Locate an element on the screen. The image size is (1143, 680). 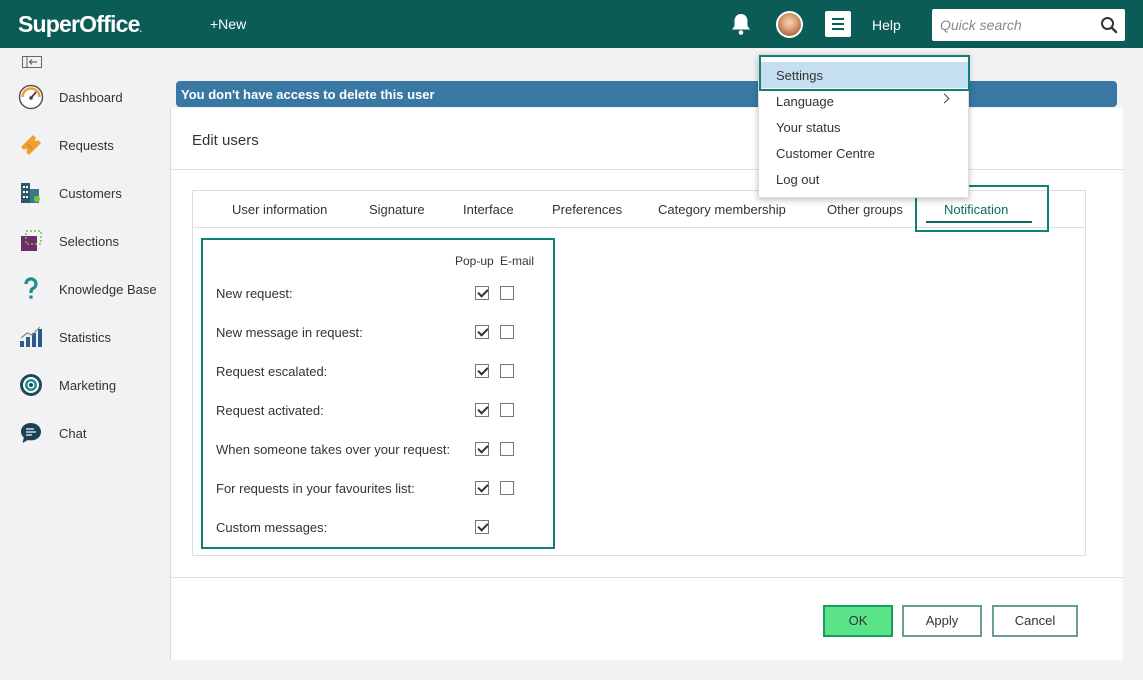
sidebar: Dashboard Requests Customers Selections is located at coordinates (85, 364).